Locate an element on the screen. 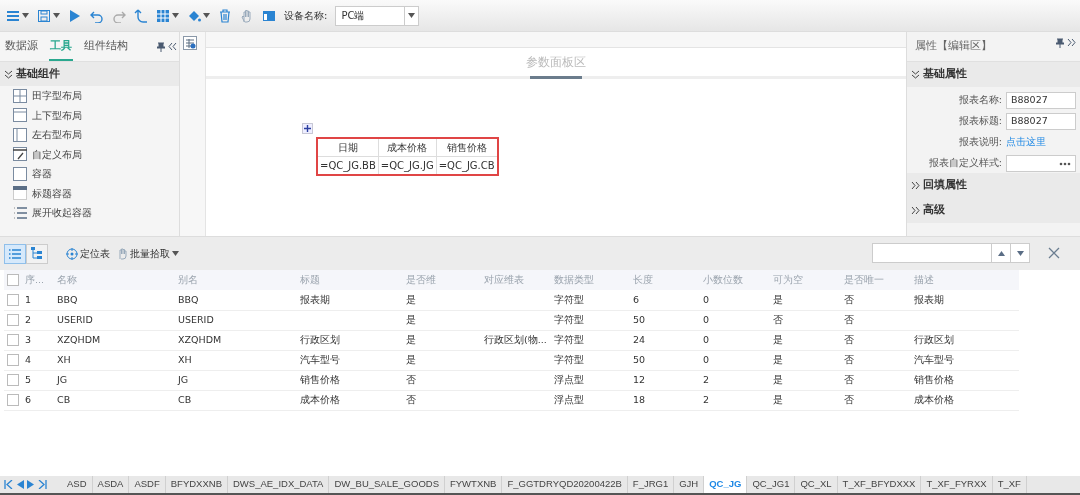  section-header: 基础属性 is located at coordinates (993, 74).